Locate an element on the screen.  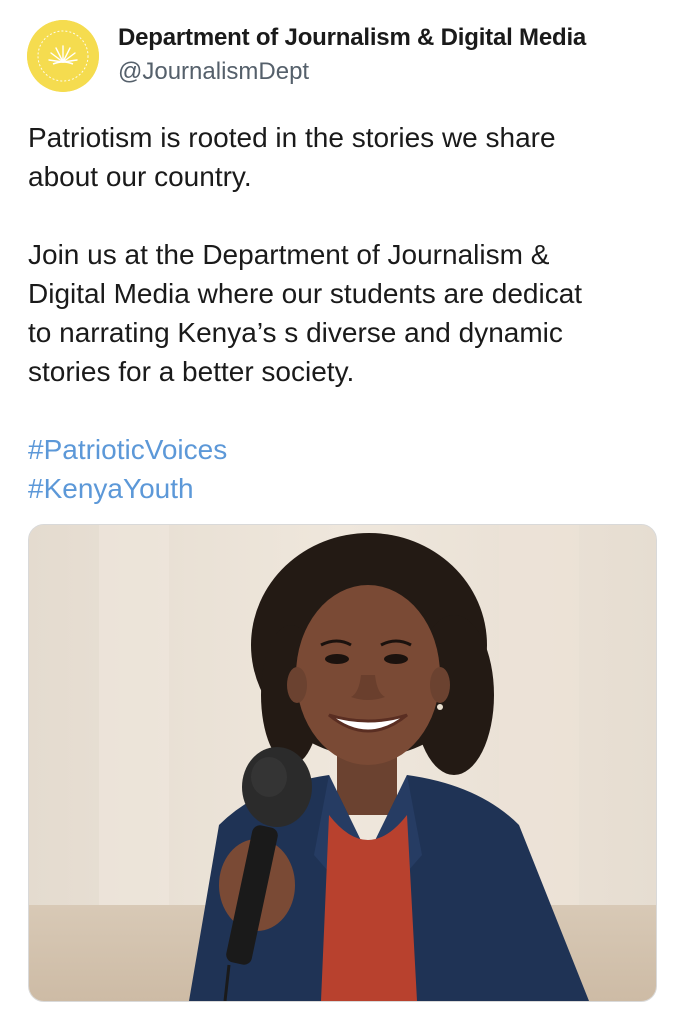
account-avatar is located at coordinates (63, 56).